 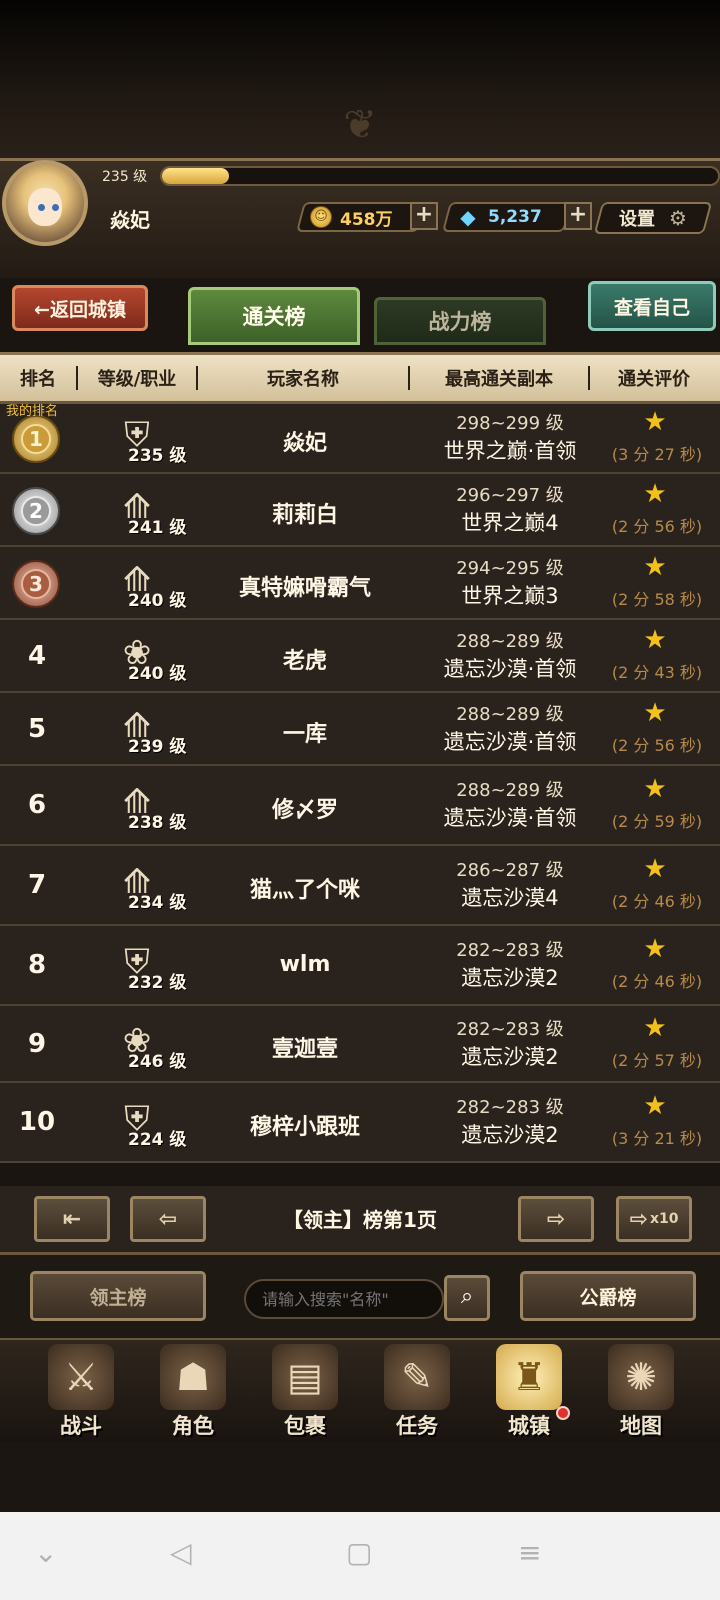 I want to click on rank-number: 9, so click(x=37, y=1043).